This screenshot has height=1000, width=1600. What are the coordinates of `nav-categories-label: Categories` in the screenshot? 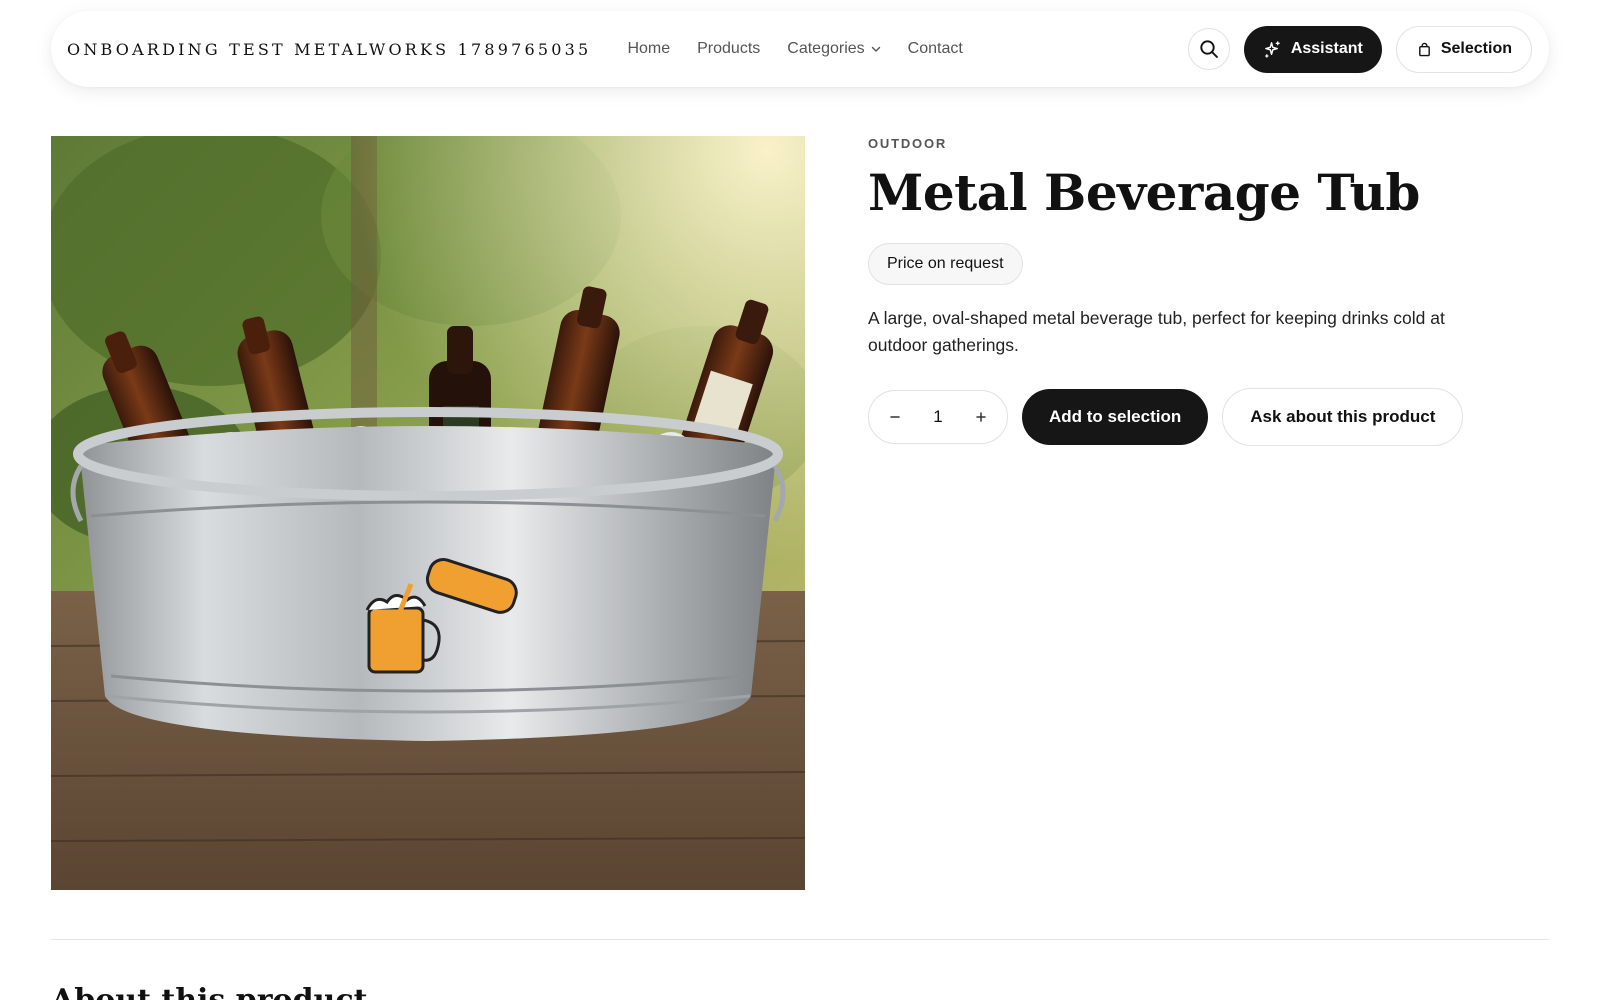 It's located at (826, 48).